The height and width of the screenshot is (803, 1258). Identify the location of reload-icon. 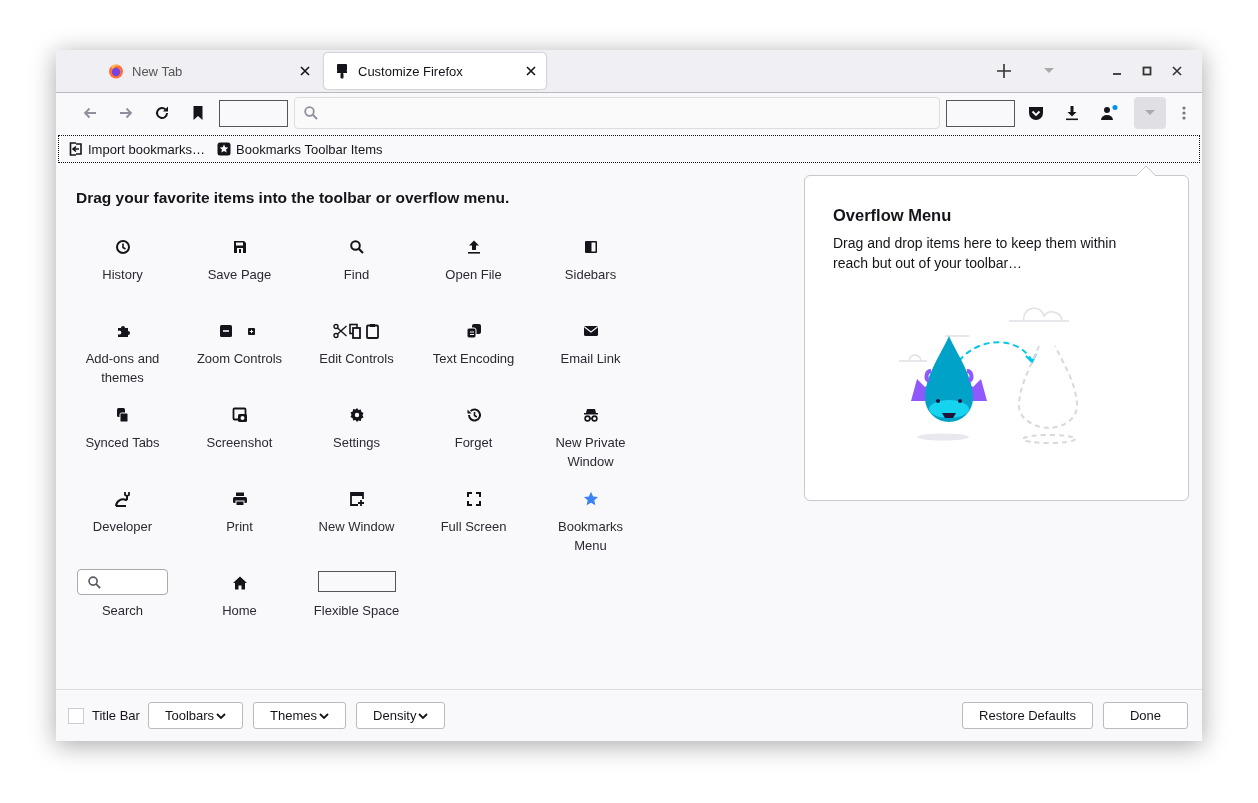
(162, 113).